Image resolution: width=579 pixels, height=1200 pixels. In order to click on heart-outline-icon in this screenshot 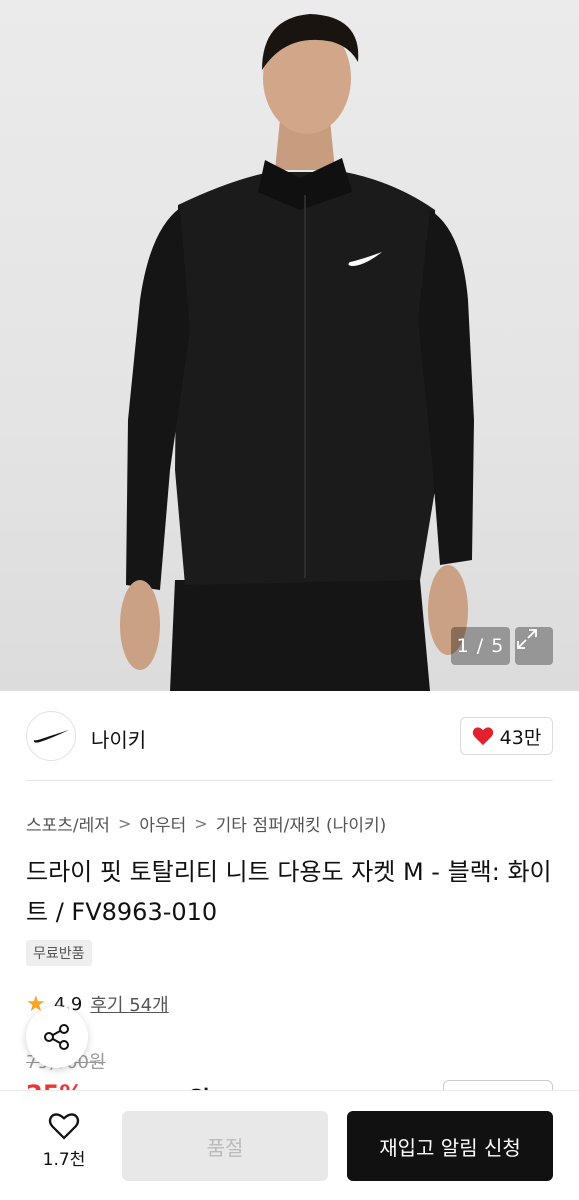, I will do `click(64, 1126)`.